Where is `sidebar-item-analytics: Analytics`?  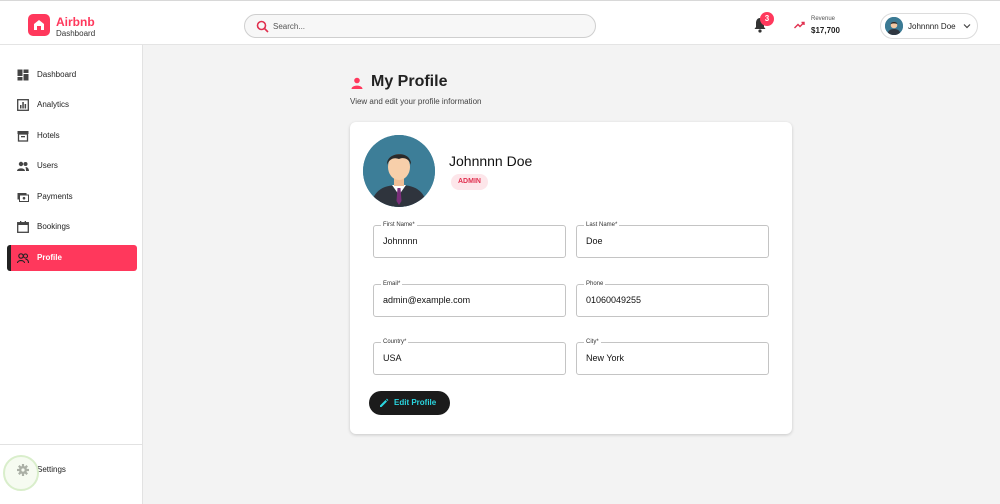 sidebar-item-analytics: Analytics is located at coordinates (72, 105).